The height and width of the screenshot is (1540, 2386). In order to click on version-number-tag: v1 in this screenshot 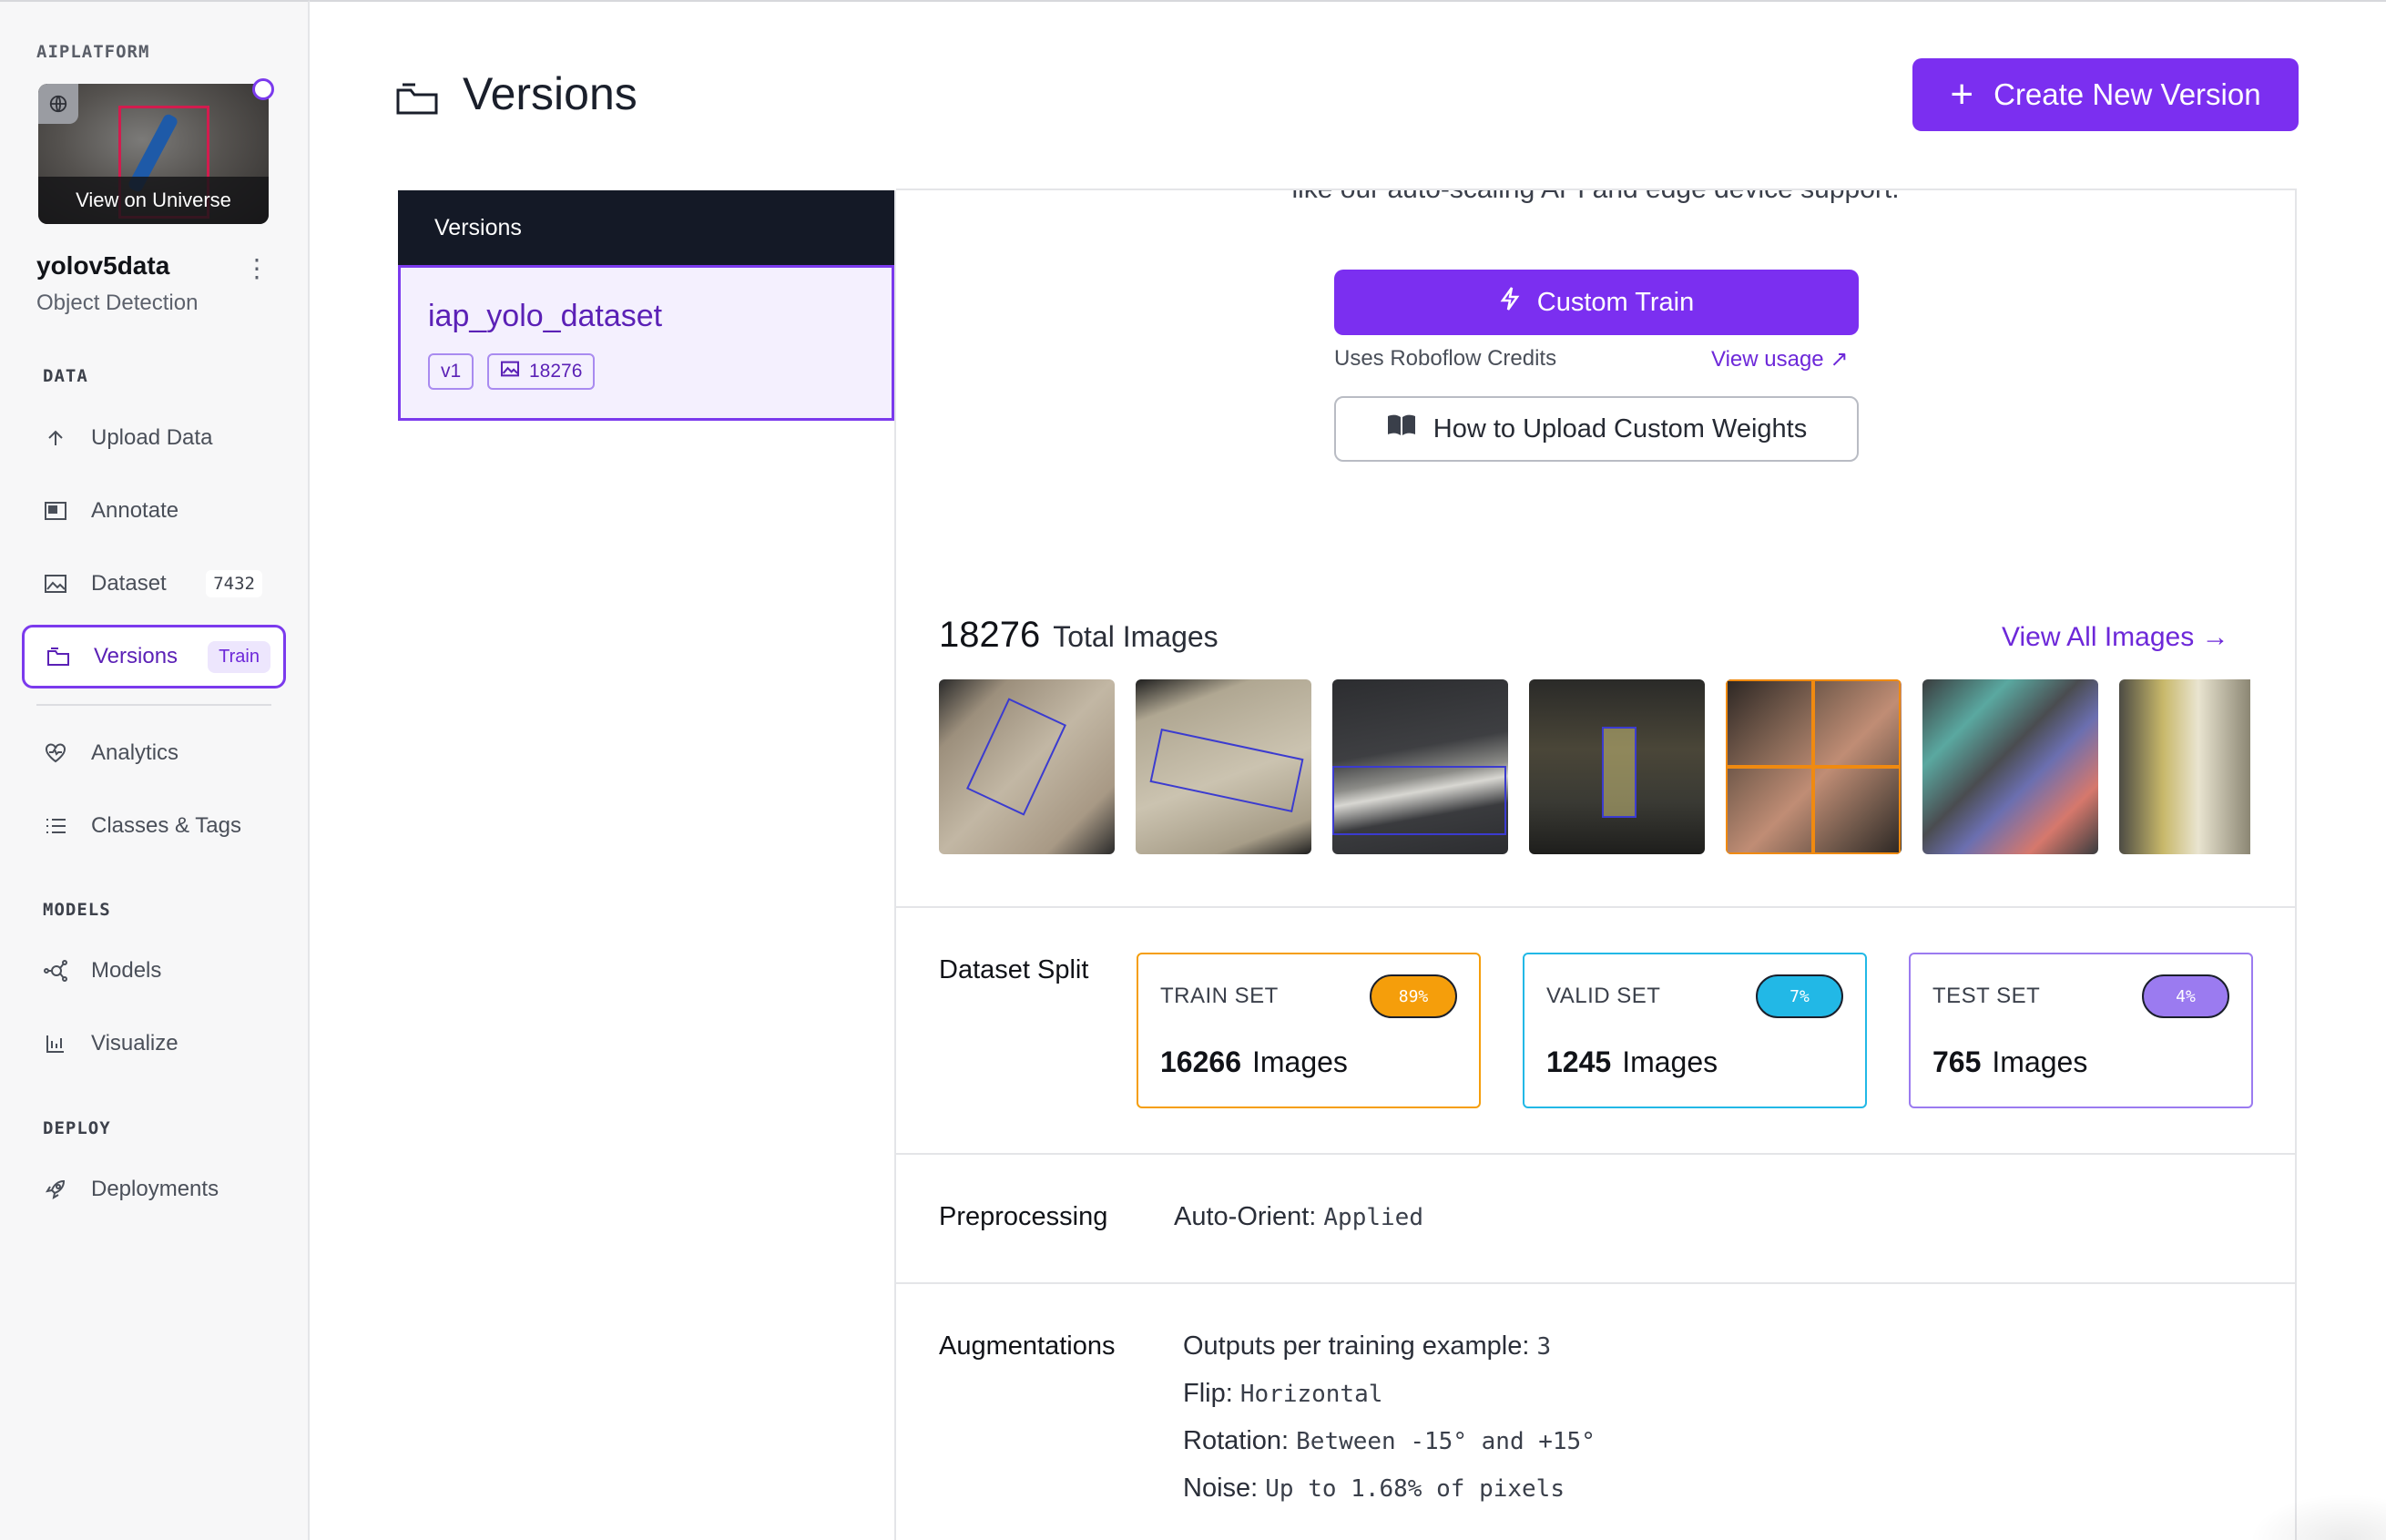, I will do `click(451, 371)`.